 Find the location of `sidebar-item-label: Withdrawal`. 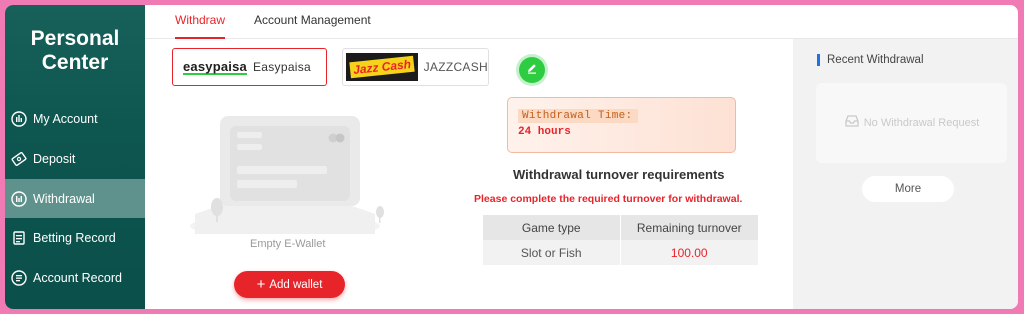

sidebar-item-label: Withdrawal is located at coordinates (64, 198).